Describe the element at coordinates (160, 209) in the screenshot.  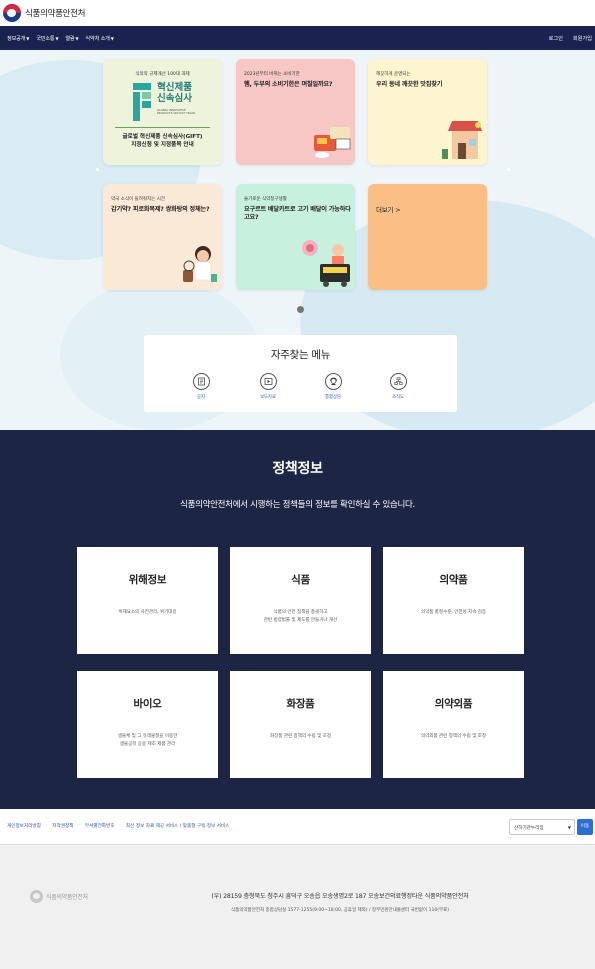
I see `banner-title: 감기약? 피로회복제? 쌍화탕의 정체는?` at that location.